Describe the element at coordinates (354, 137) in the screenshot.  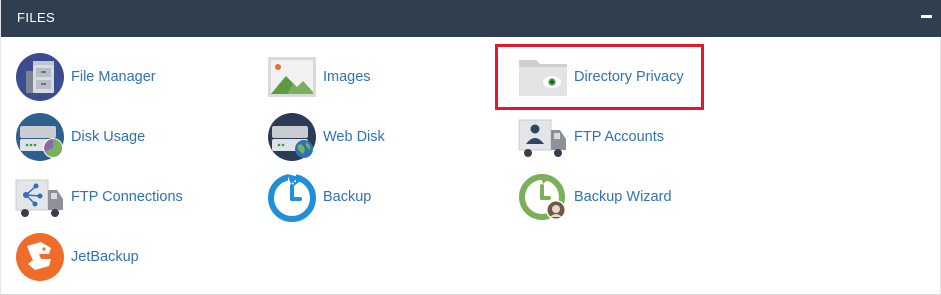
I see `item-label: Web Disk` at that location.